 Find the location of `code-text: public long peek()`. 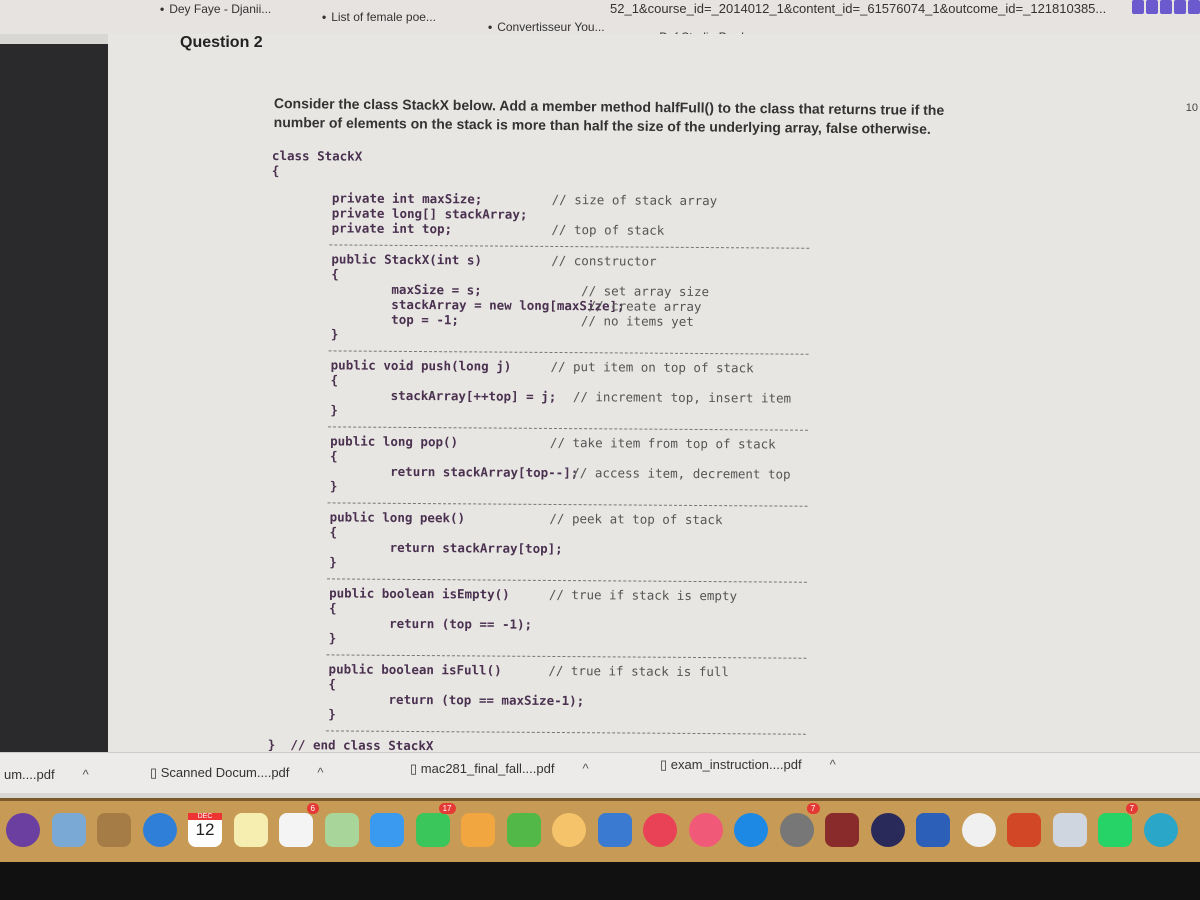

code-text: public long peek() is located at coordinates (367, 517).